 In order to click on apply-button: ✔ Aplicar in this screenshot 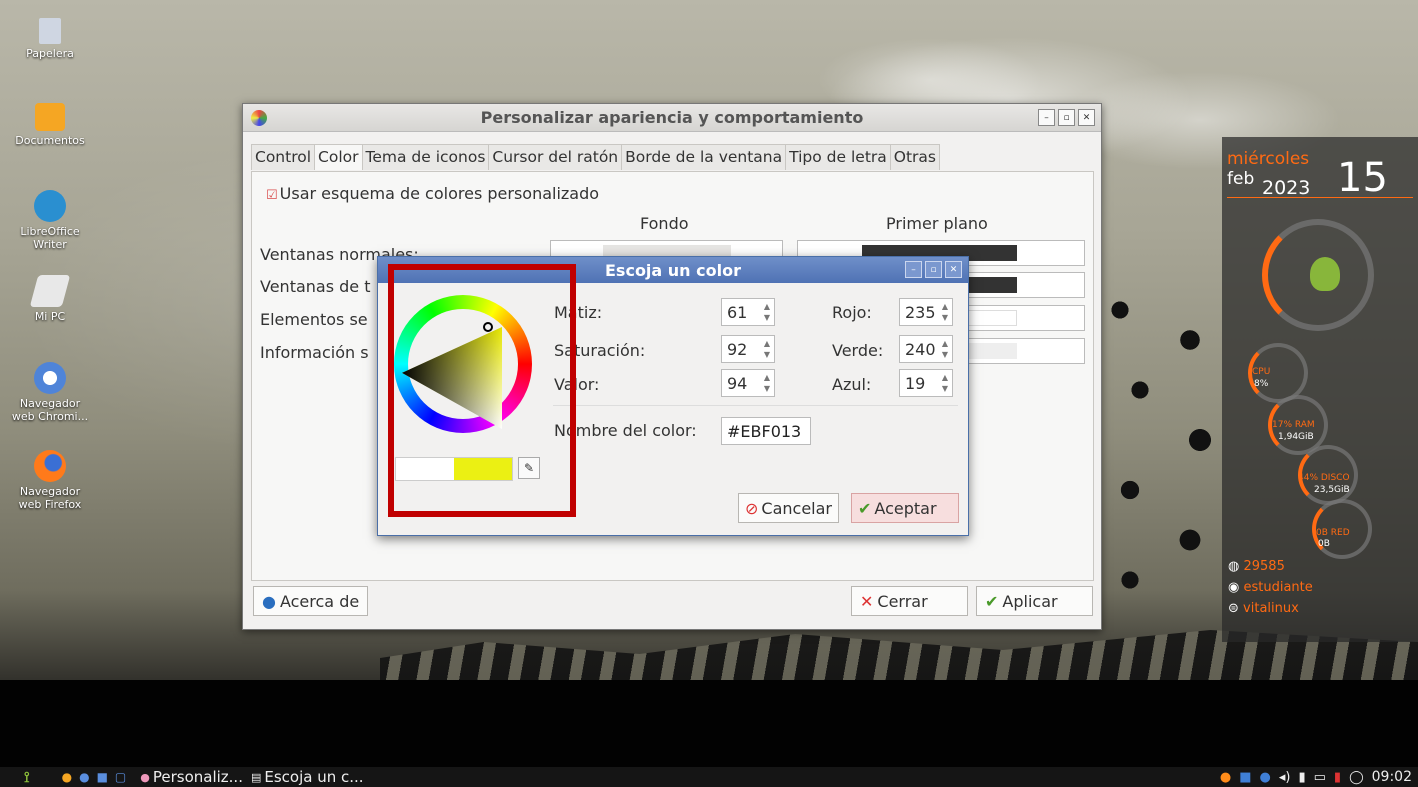, I will do `click(1034, 601)`.